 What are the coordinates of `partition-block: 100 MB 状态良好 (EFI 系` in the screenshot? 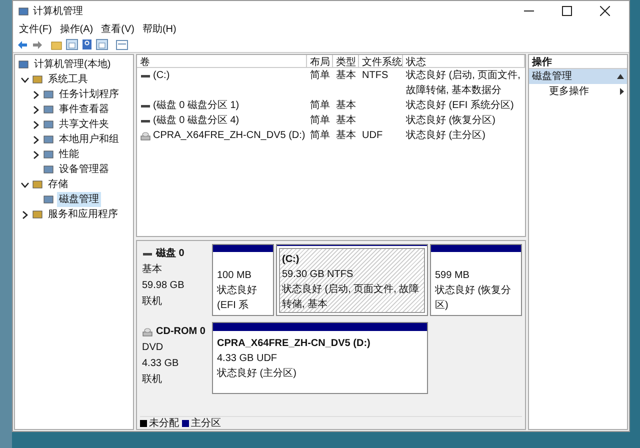 It's located at (243, 280).